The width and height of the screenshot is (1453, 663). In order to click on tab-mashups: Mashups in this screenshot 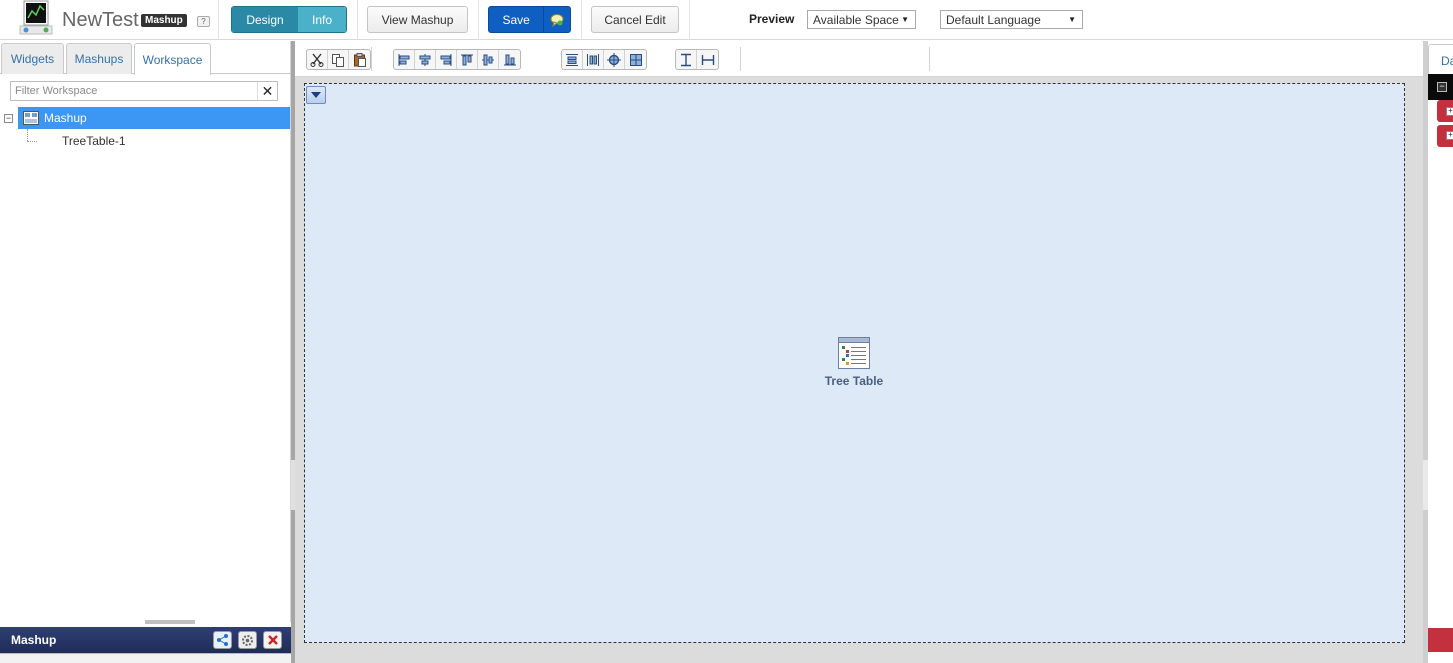, I will do `click(99, 58)`.